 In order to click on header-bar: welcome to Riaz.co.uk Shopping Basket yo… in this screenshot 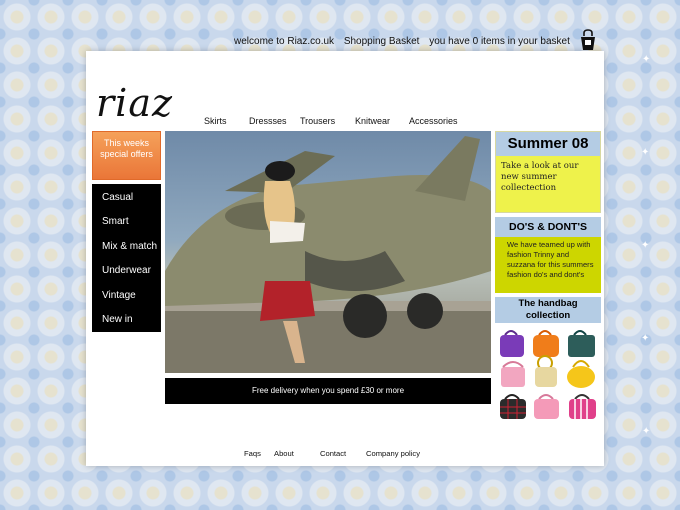, I will do `click(405, 43)`.